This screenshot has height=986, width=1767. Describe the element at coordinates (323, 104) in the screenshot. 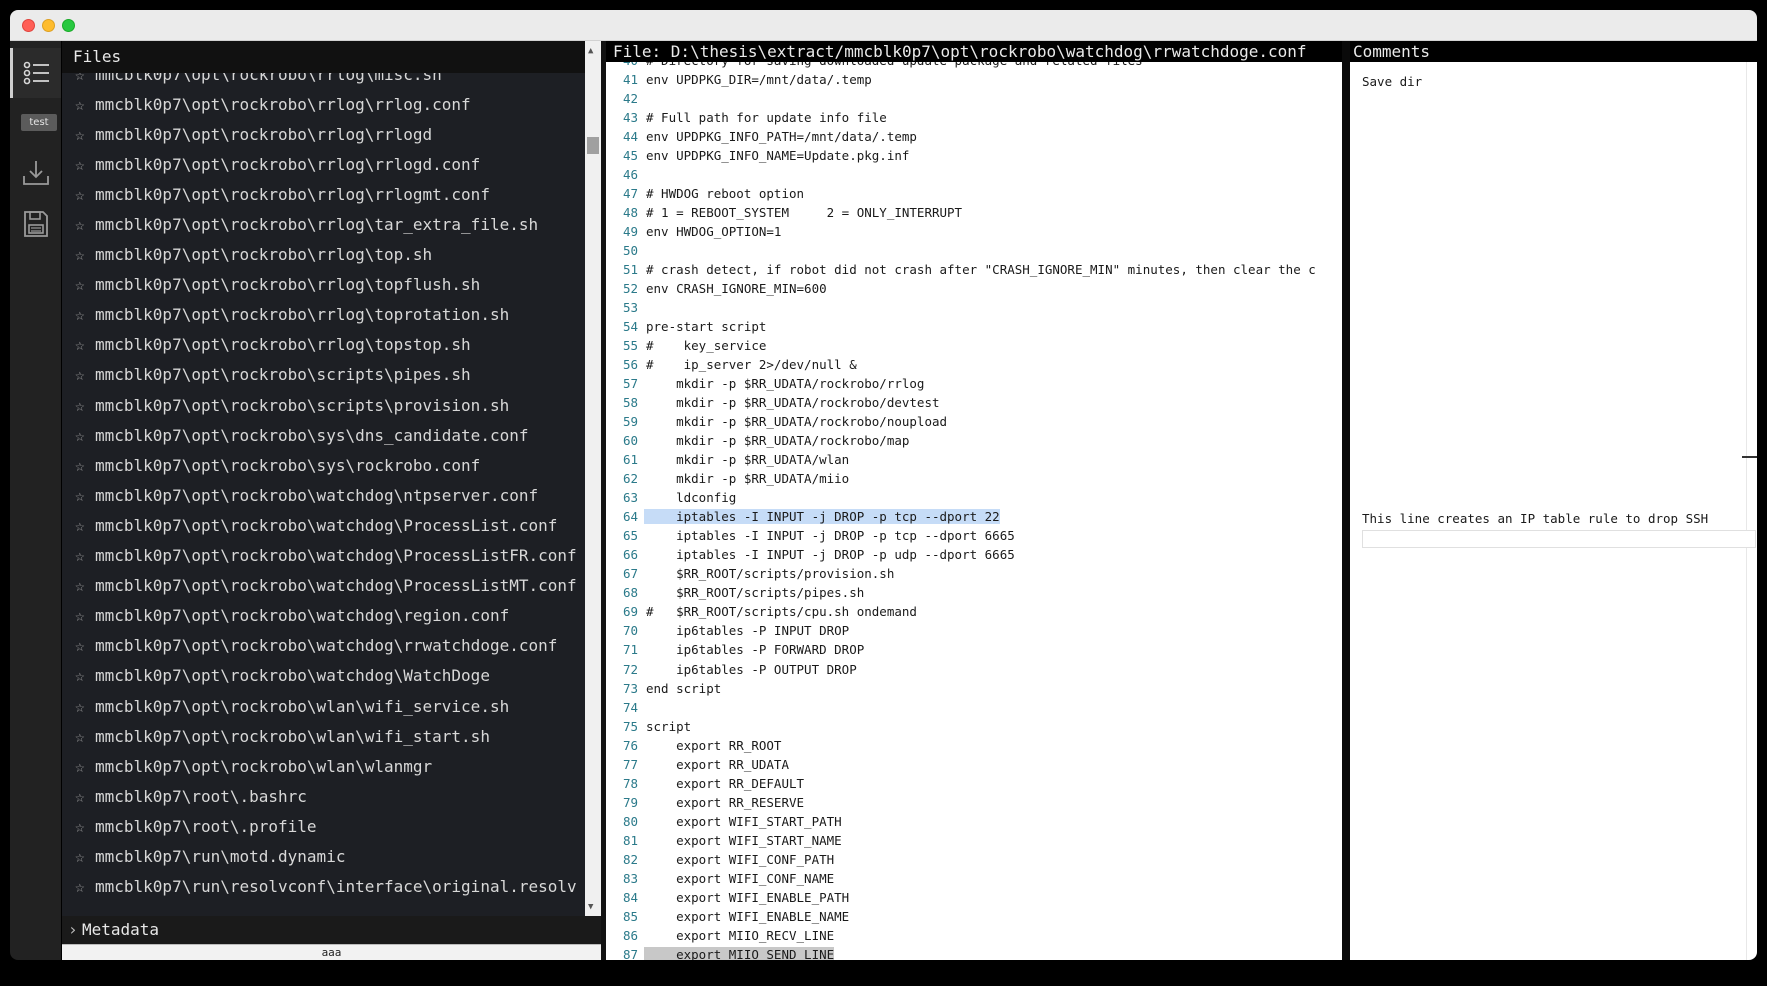

I see `file-list-item: ☆ mmcblk0p7\opt\rockrobo\rrlog\rrlog.conf` at that location.